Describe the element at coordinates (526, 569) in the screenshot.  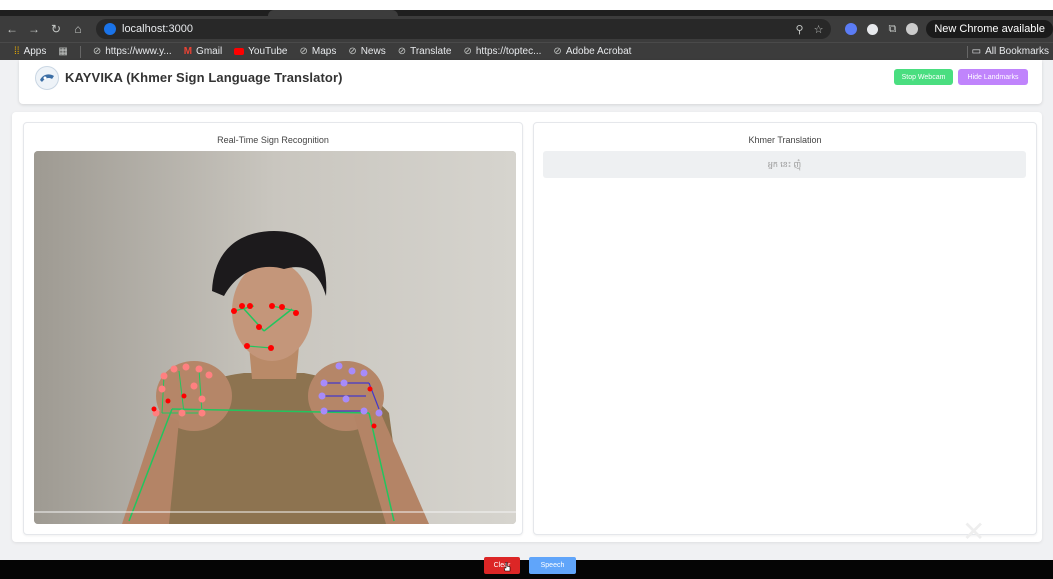
I see `bottom-bar` at that location.